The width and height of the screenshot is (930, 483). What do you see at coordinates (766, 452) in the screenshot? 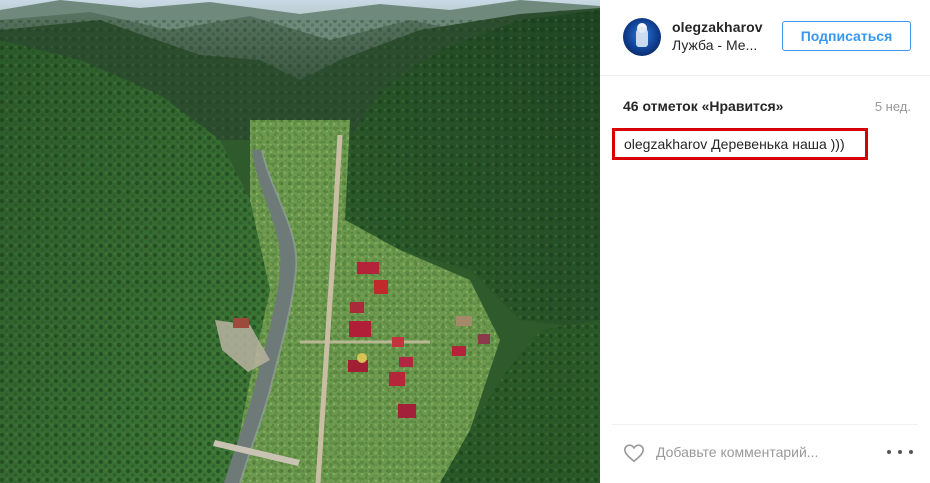
I see `comment-input` at bounding box center [766, 452].